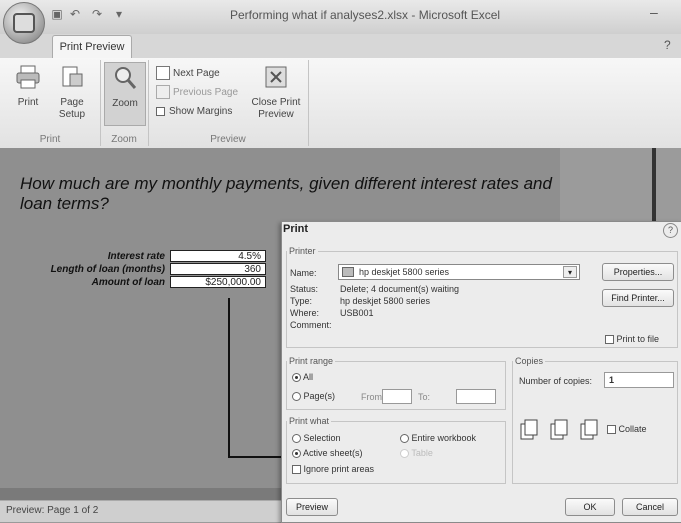 This screenshot has height=523, width=681. I want to click on copies-title: Copies, so click(529, 361).